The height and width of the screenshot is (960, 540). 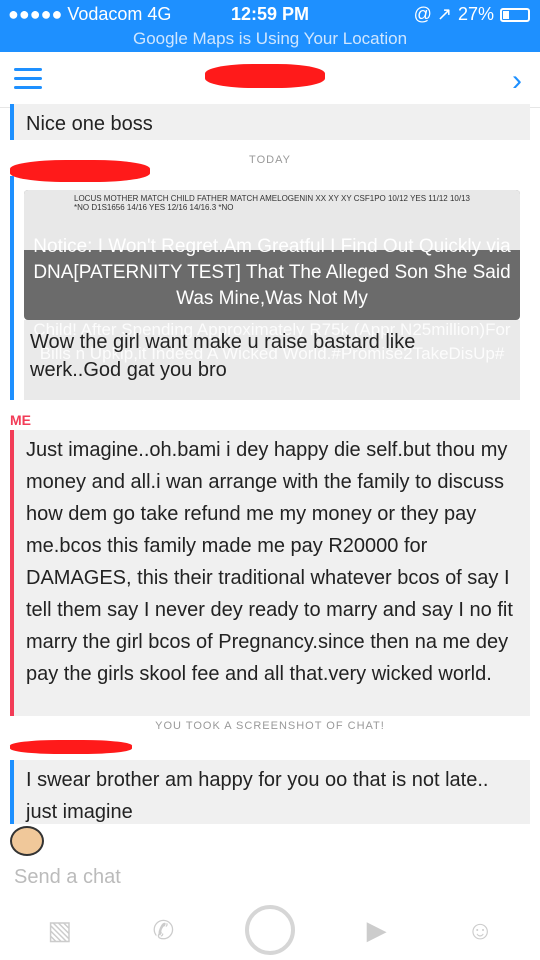 What do you see at coordinates (377, 930) in the screenshot?
I see `video-icon: ▶` at bounding box center [377, 930].